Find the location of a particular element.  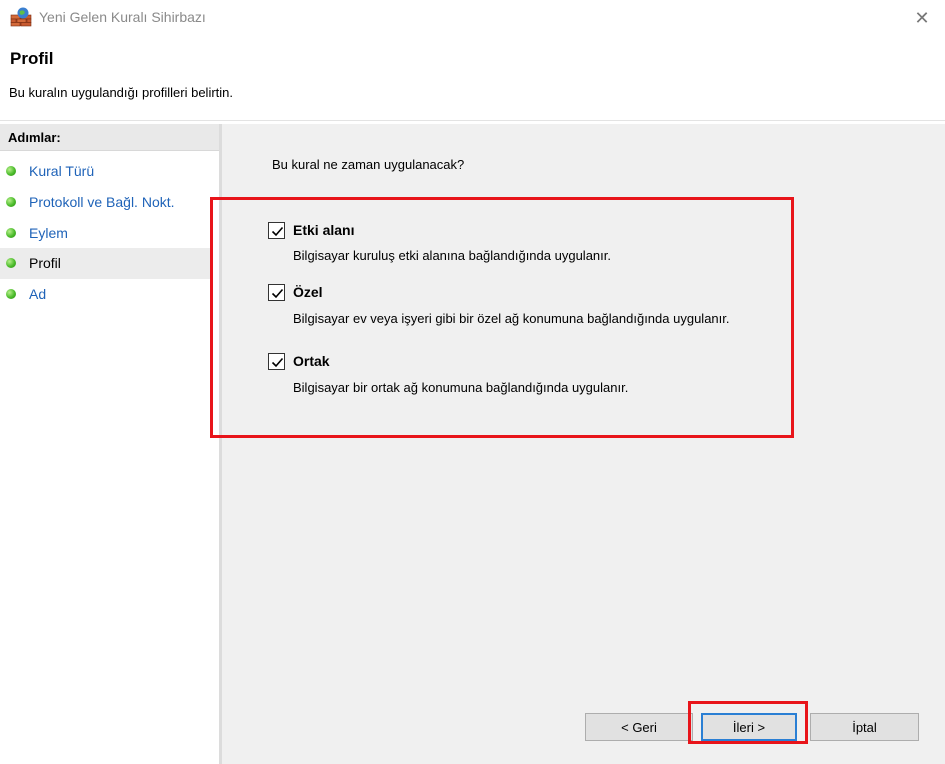

close-icon: ✕ is located at coordinates (922, 17).